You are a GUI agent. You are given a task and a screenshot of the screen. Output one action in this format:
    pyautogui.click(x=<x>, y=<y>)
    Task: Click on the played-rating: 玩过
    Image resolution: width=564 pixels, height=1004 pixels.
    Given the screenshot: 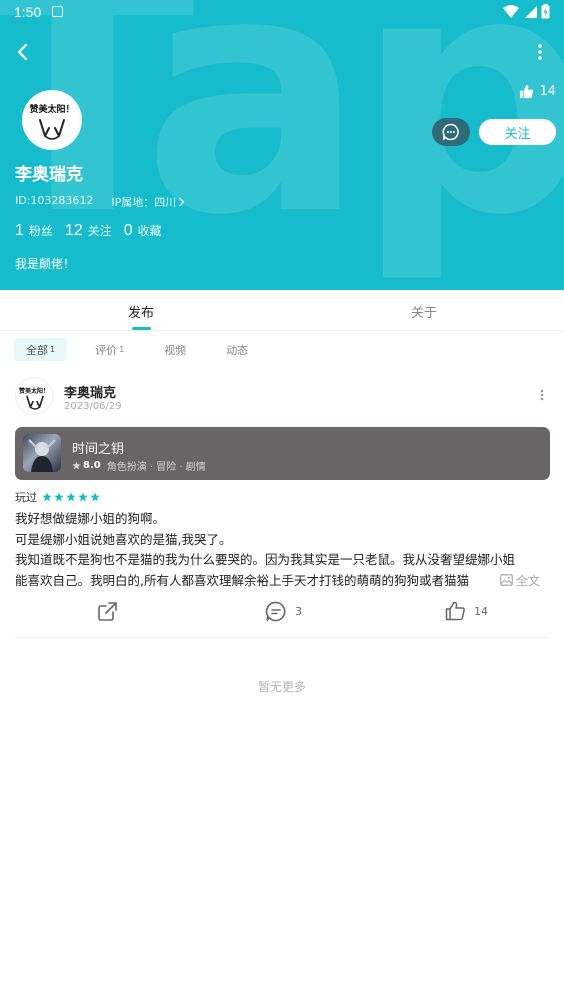 What is the action you would take?
    pyautogui.click(x=57, y=497)
    